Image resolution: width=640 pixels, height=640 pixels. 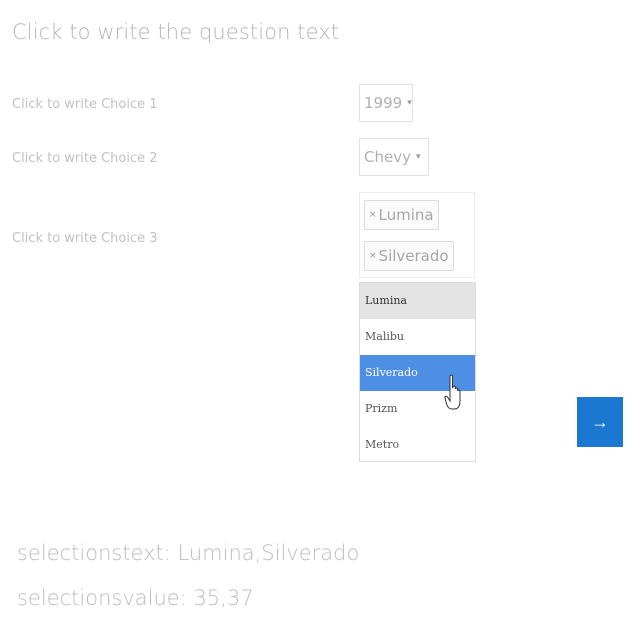 I want to click on year-select-value: 1999, so click(x=383, y=103).